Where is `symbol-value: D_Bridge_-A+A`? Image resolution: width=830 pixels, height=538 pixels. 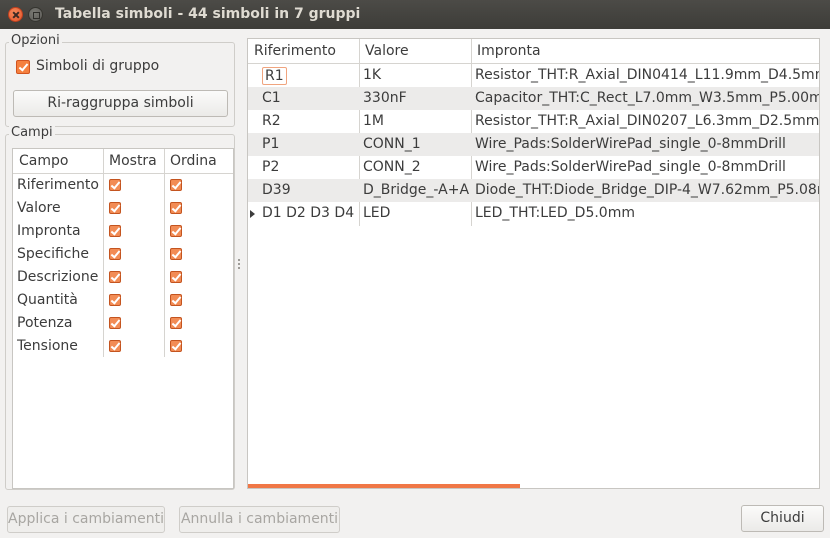 symbol-value: D_Bridge_-A+A is located at coordinates (416, 190).